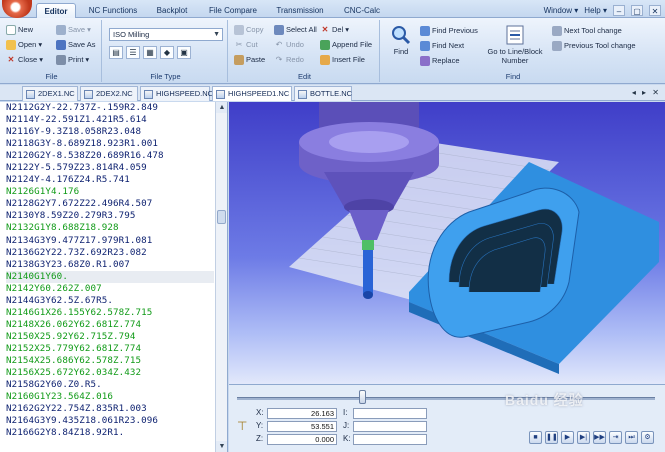 This screenshot has height=452, width=665. What do you see at coordinates (110, 361) in the screenshot?
I see `nc-line: N2154X25.686Y62.578Z.715` at bounding box center [110, 361].